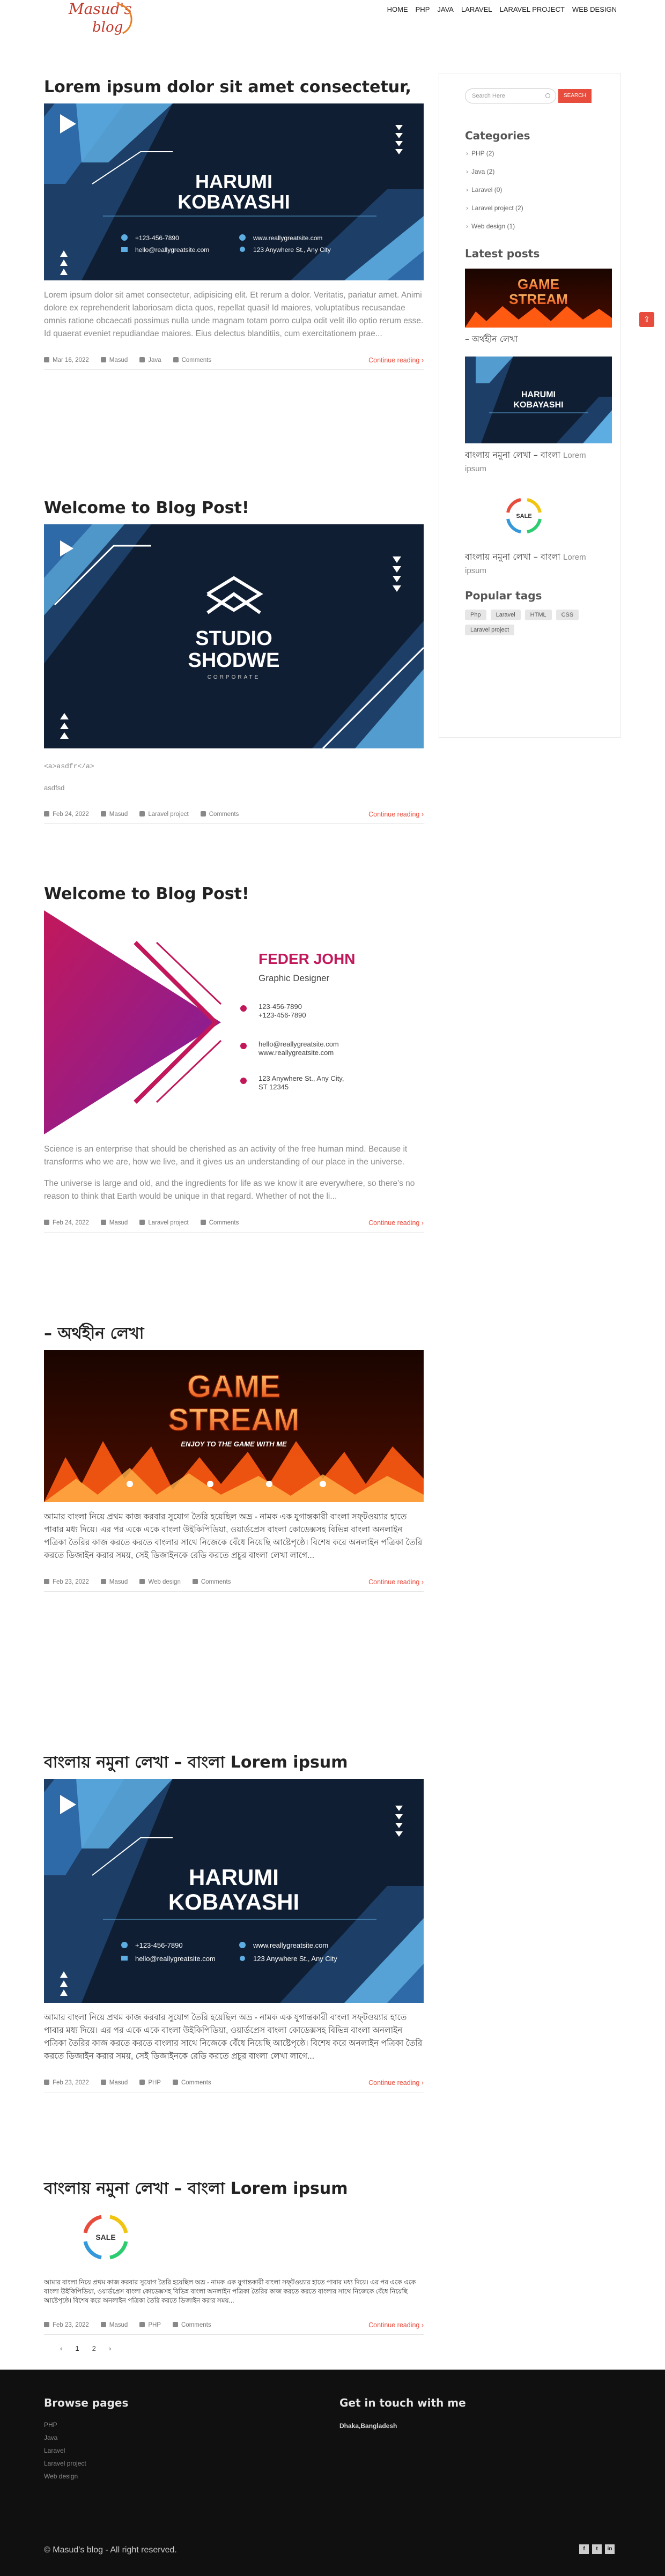  Describe the element at coordinates (234, 2237) in the screenshot. I see `post-image-sale-logo: SALE` at that location.